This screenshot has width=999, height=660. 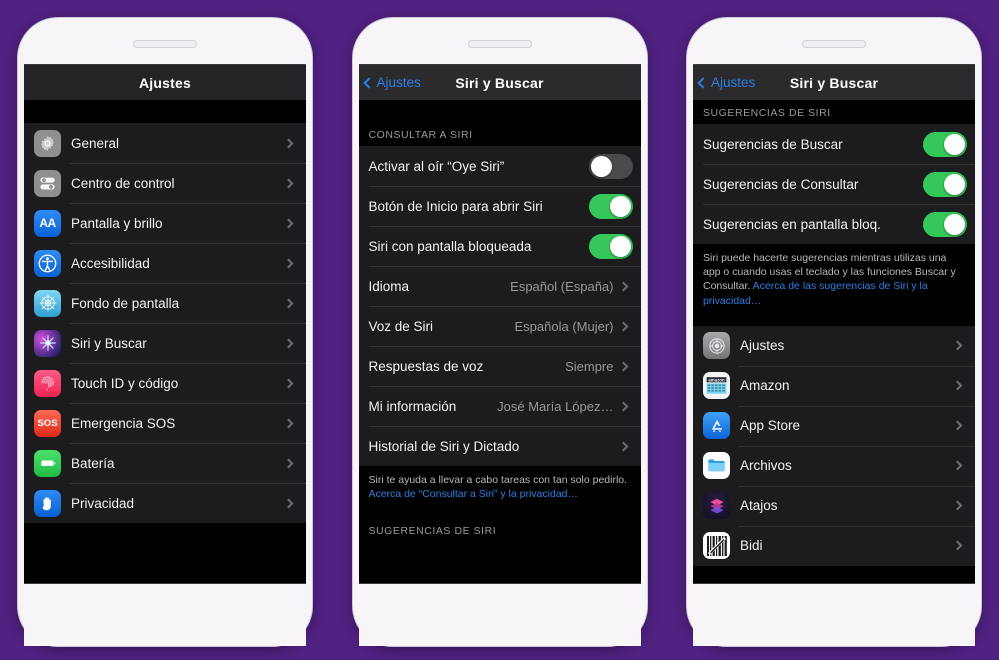 I want to click on sidebar-item-label: Pantalla y brillo, so click(x=117, y=223).